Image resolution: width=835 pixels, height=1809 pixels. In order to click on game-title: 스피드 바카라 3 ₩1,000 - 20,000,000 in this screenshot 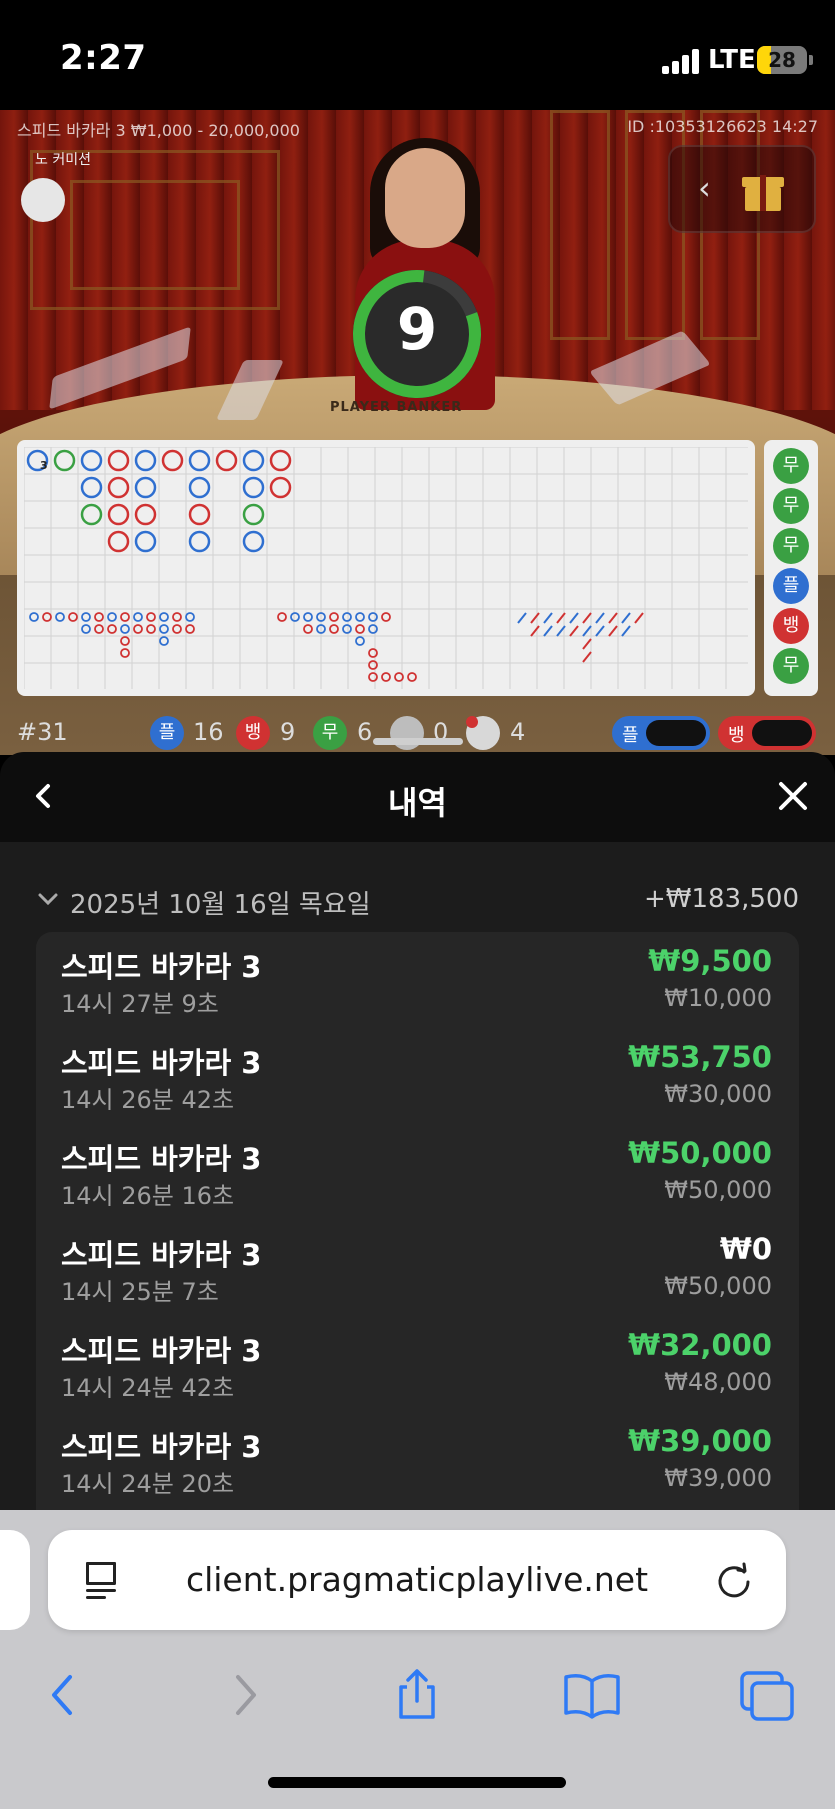, I will do `click(158, 130)`.